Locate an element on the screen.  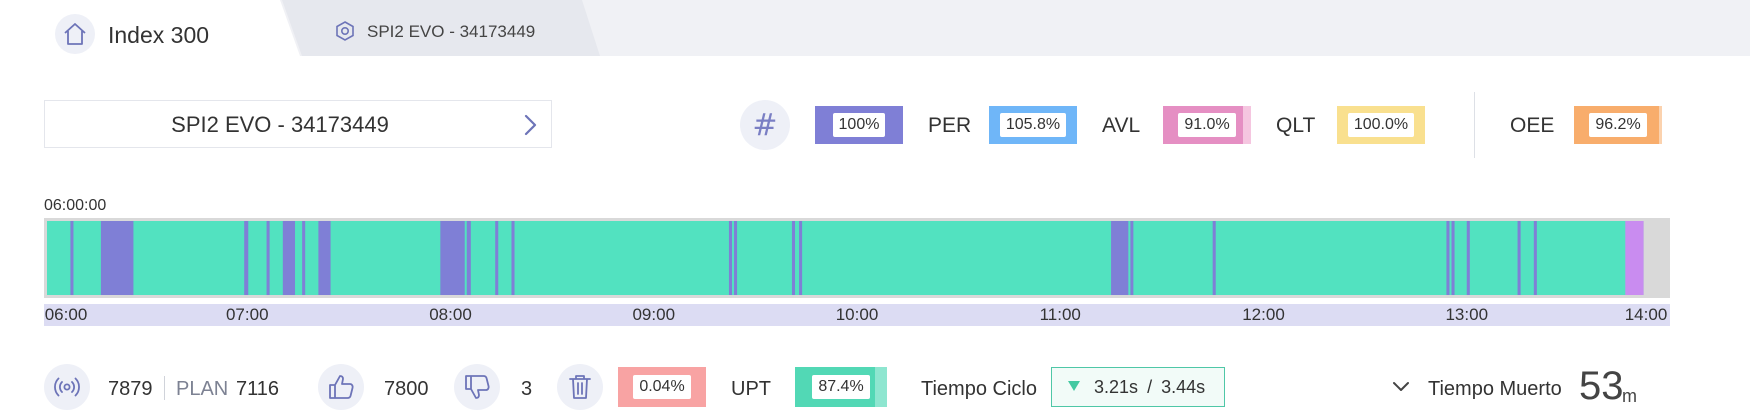
good-button is located at coordinates (341, 387).